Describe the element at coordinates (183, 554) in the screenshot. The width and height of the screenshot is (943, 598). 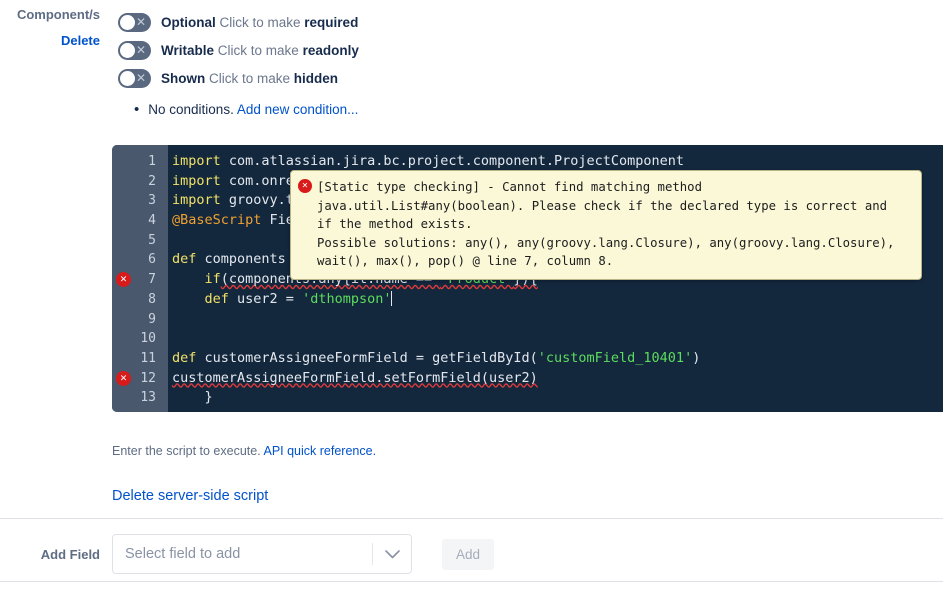
I see `field-select-placeholder: Select field to add` at that location.